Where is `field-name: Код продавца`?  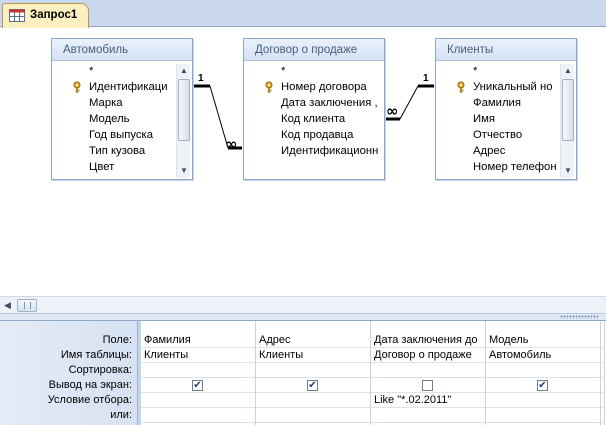 field-name: Код продавца is located at coordinates (317, 135).